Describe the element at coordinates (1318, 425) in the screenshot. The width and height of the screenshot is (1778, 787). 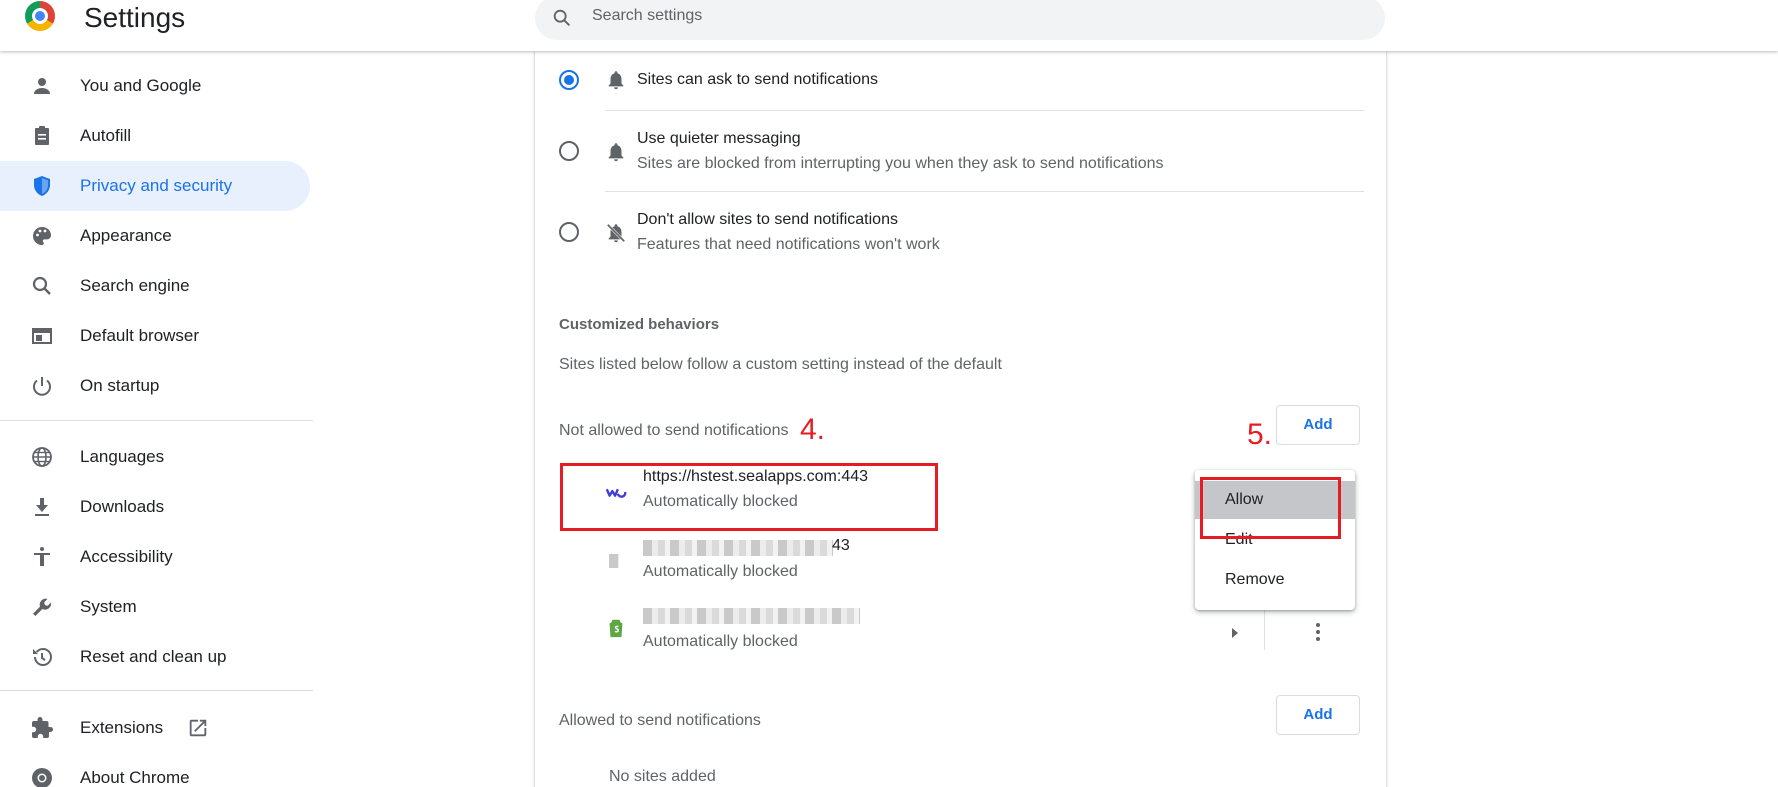
I see `add-blocked-site-button: Add` at that location.